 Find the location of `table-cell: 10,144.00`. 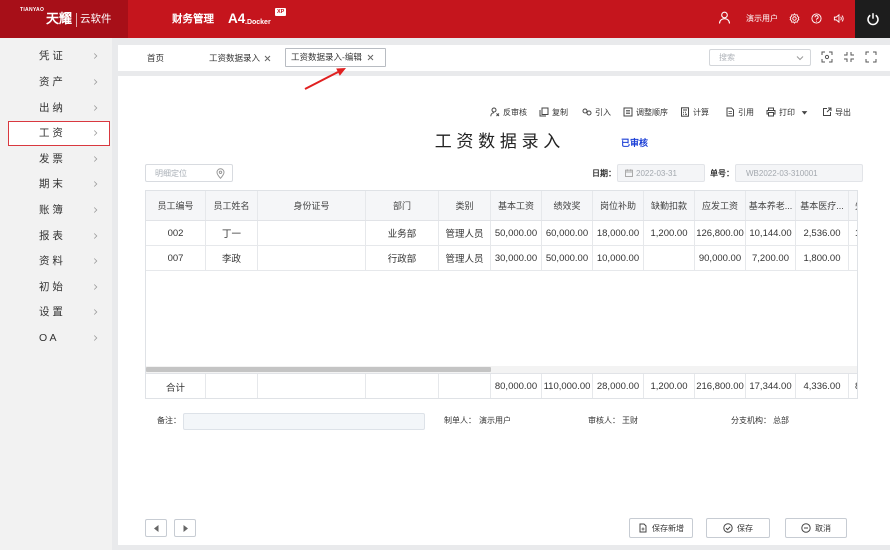

table-cell: 10,144.00 is located at coordinates (771, 233).